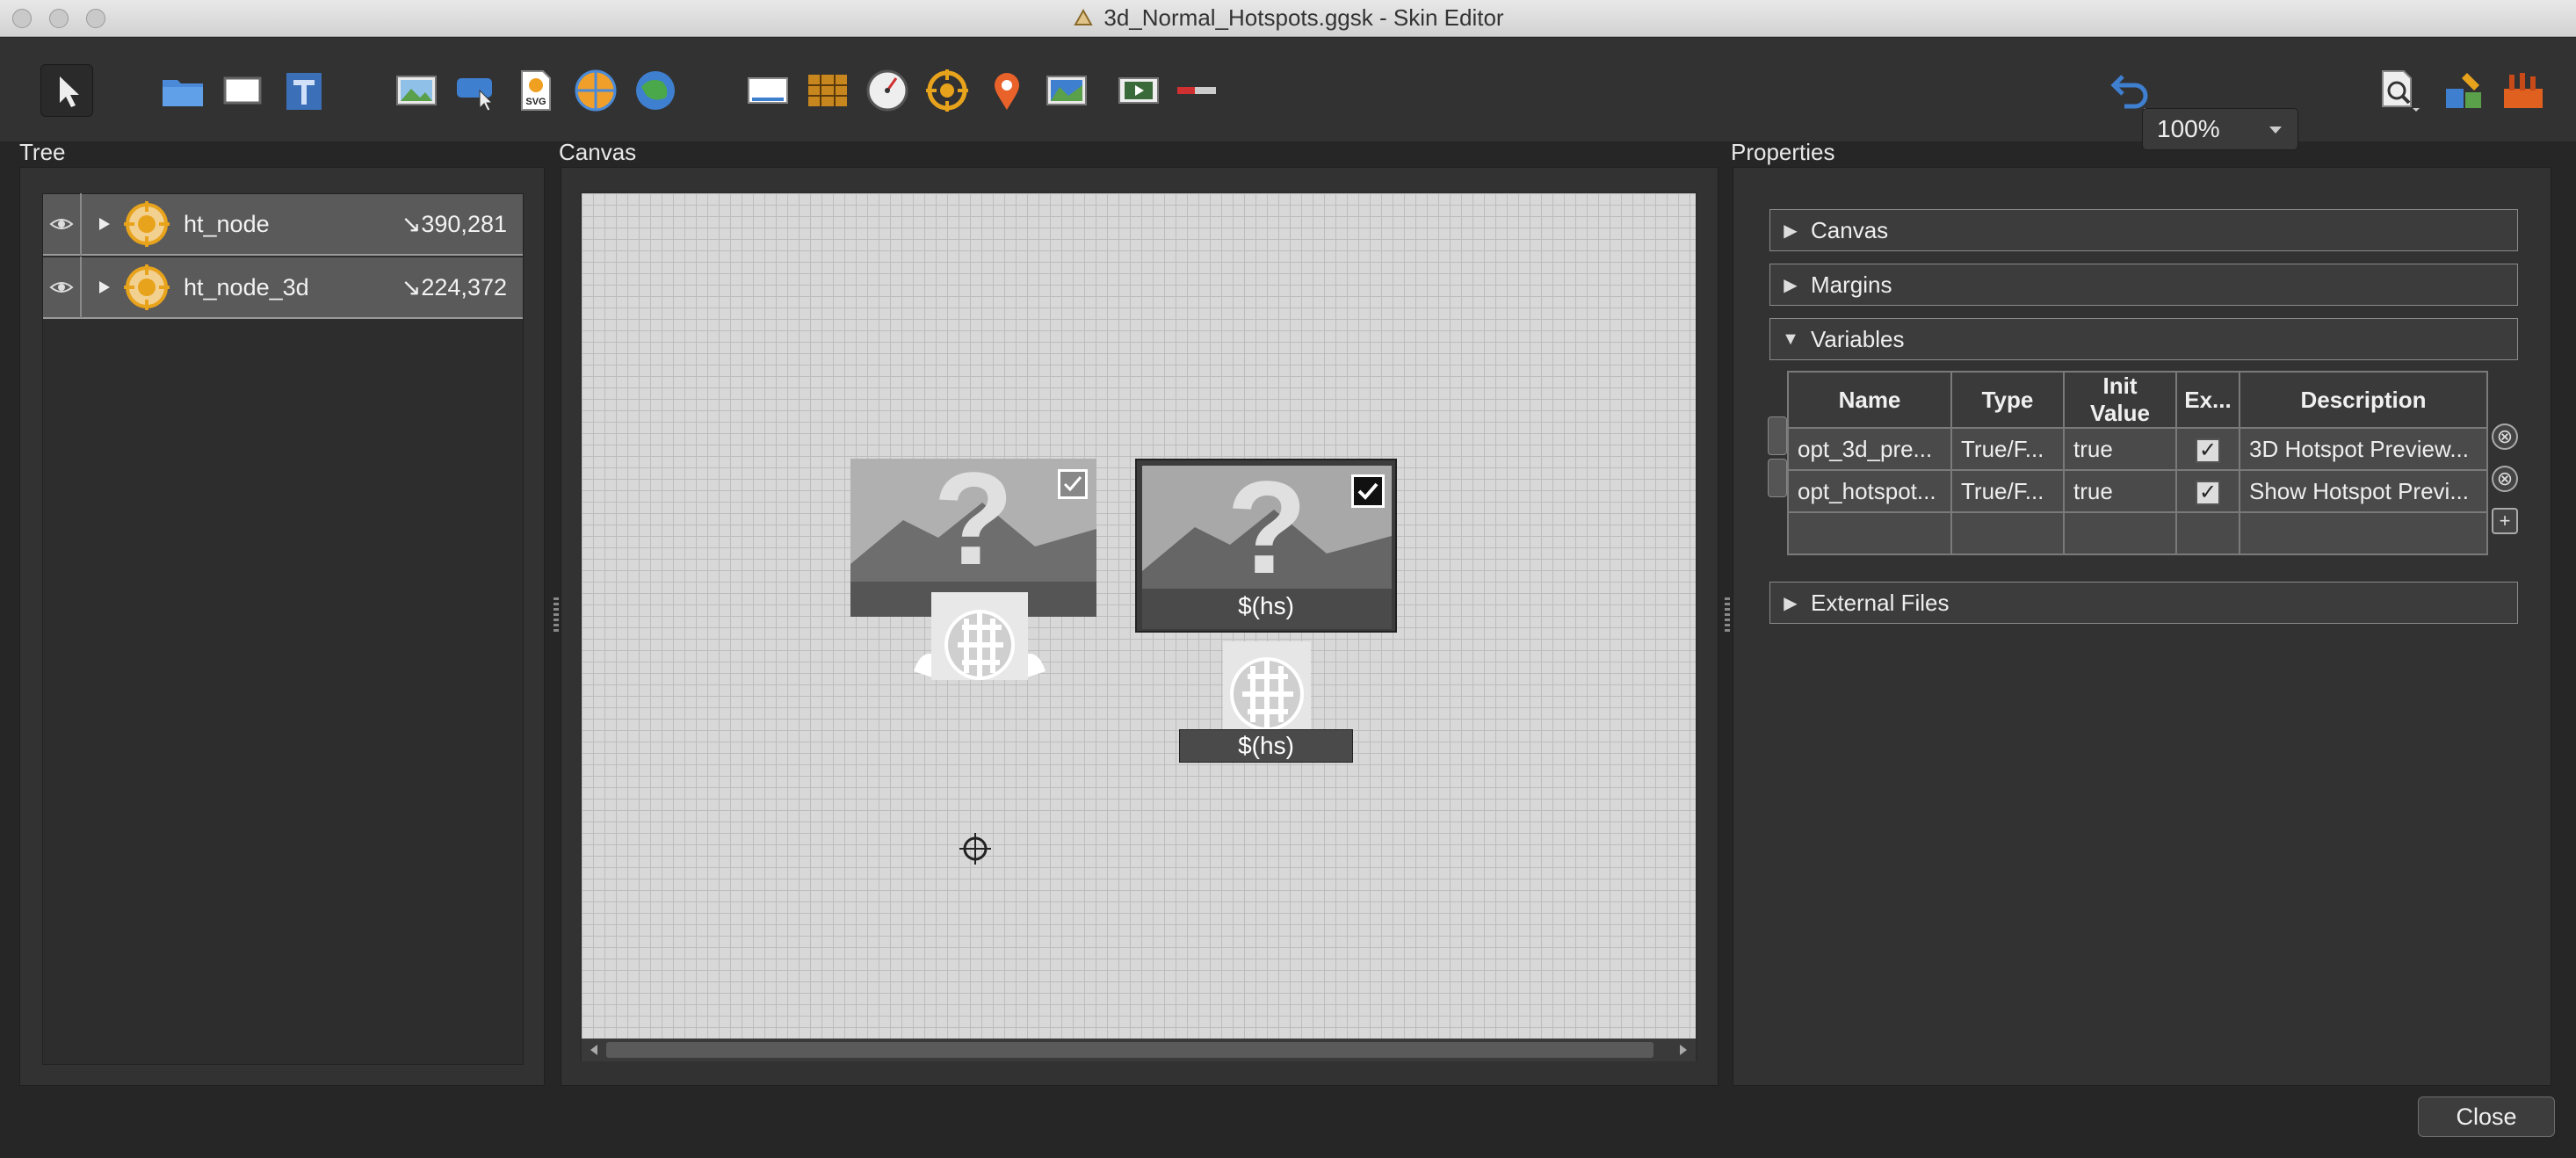 Image resolution: width=2576 pixels, height=1158 pixels. Describe the element at coordinates (22, 18) in the screenshot. I see `close-window-button` at that location.